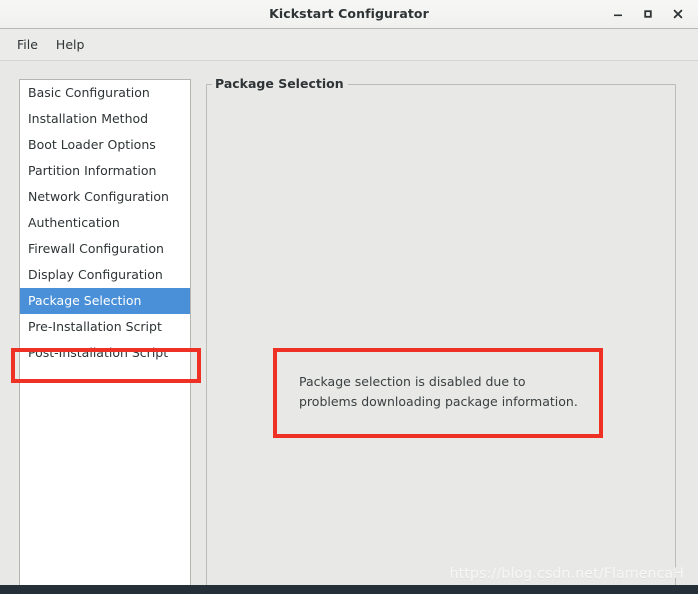 The height and width of the screenshot is (594, 698). I want to click on desktop-bottom-strip, so click(349, 589).